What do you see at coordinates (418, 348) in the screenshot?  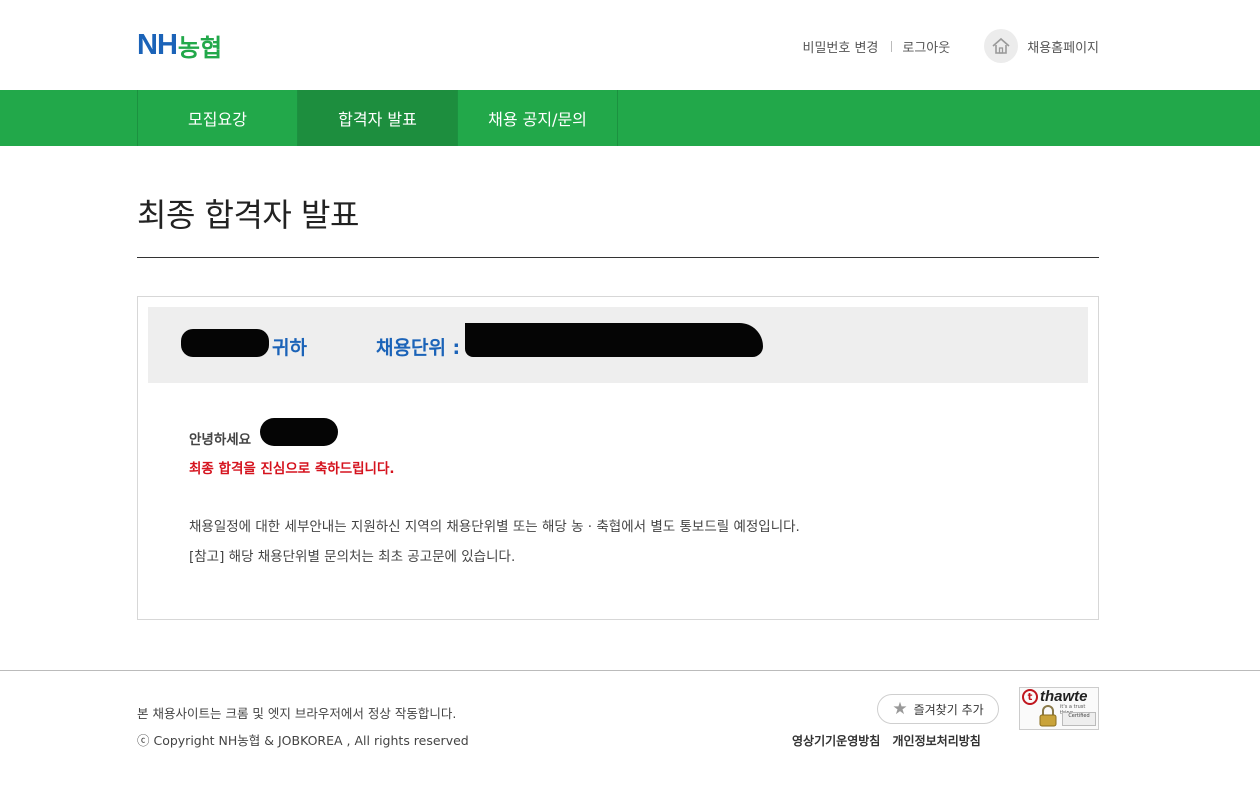 I see `unit-label: 채용단위 :` at bounding box center [418, 348].